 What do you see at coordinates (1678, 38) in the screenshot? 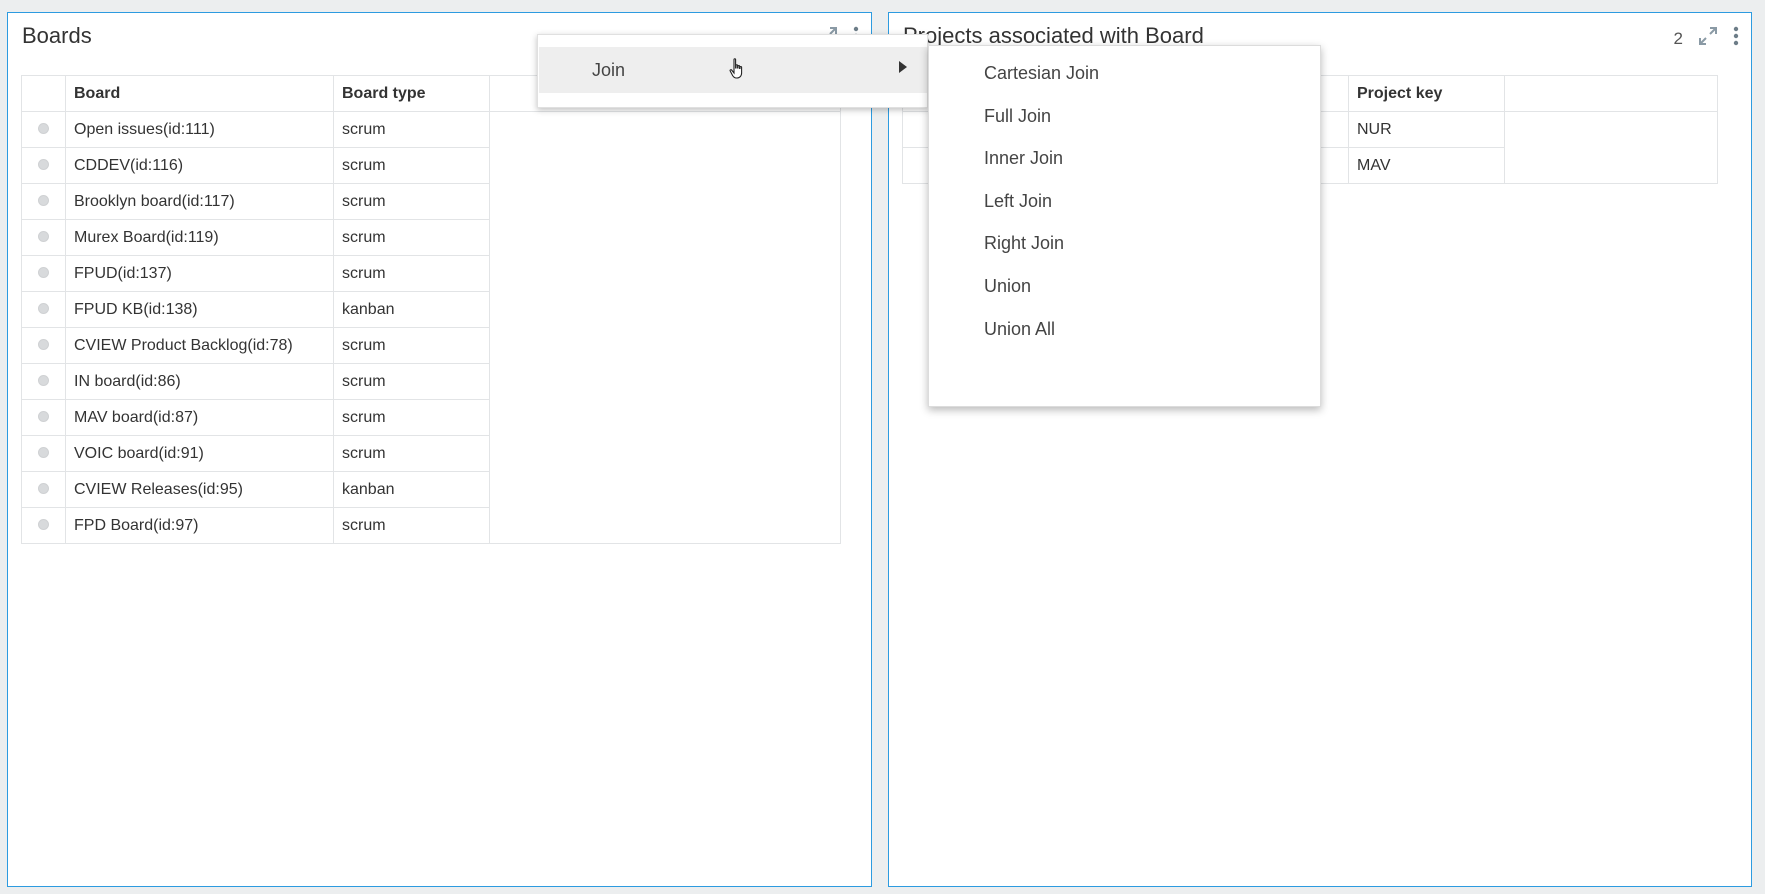
I see `record-count: 2` at bounding box center [1678, 38].